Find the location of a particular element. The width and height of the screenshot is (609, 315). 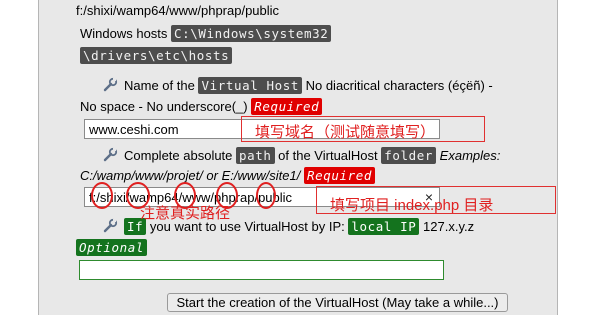

name-rules: No space - No underscore(_) is located at coordinates (164, 106).